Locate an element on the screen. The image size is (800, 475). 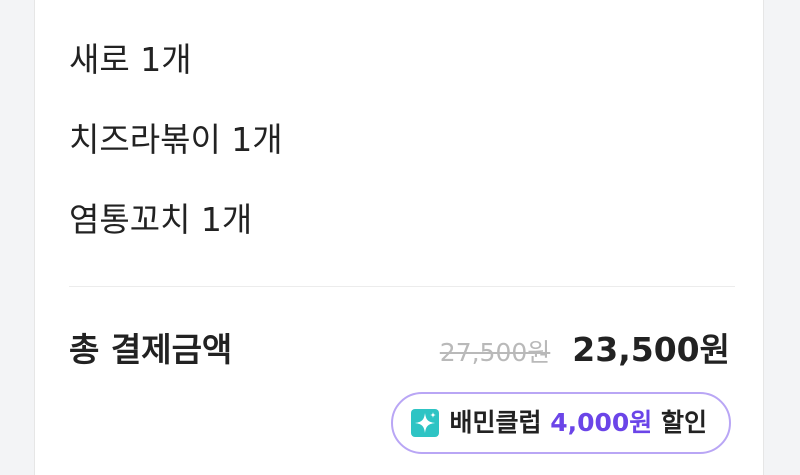
club-discount-text: 배민클럽 4,000원 할인 is located at coordinates (578, 423).